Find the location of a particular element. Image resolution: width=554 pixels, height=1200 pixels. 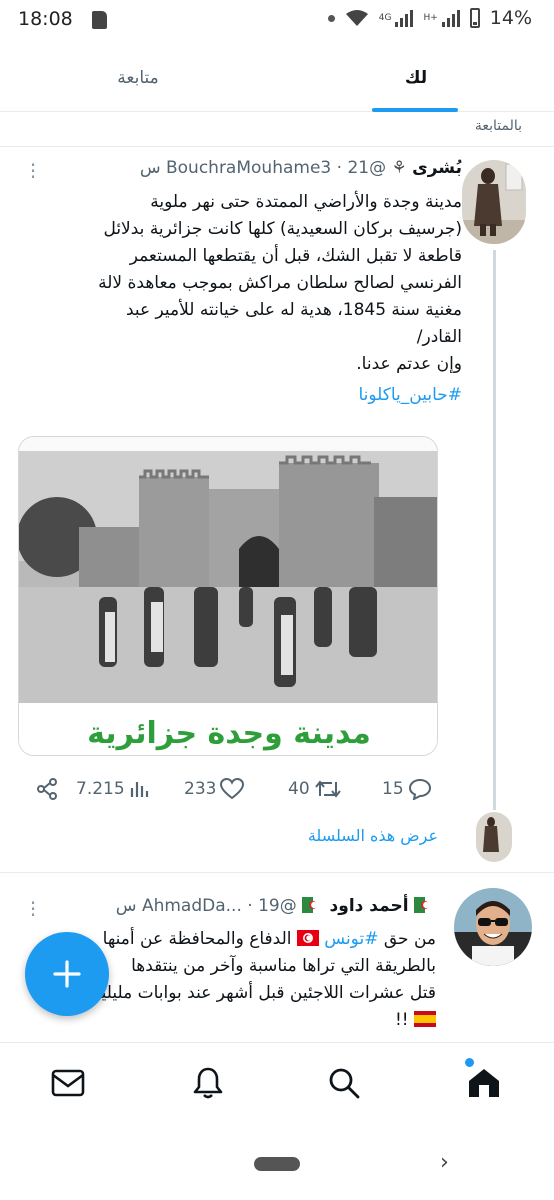

notification-dot-icon is located at coordinates (331, 18).